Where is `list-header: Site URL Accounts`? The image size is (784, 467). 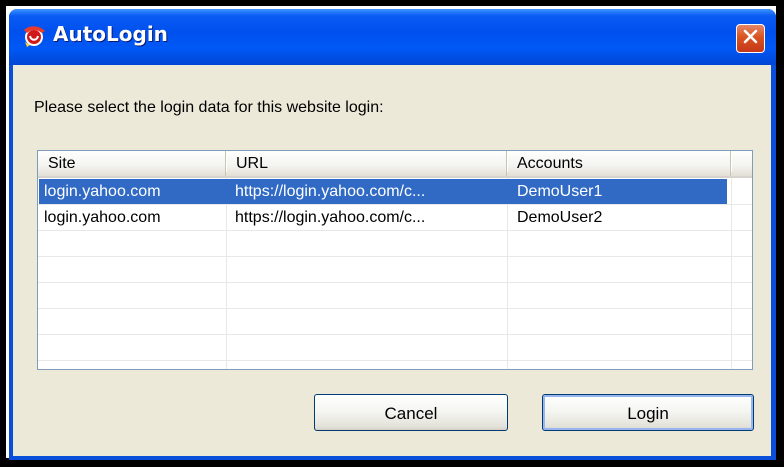 list-header: Site URL Accounts is located at coordinates (395, 164).